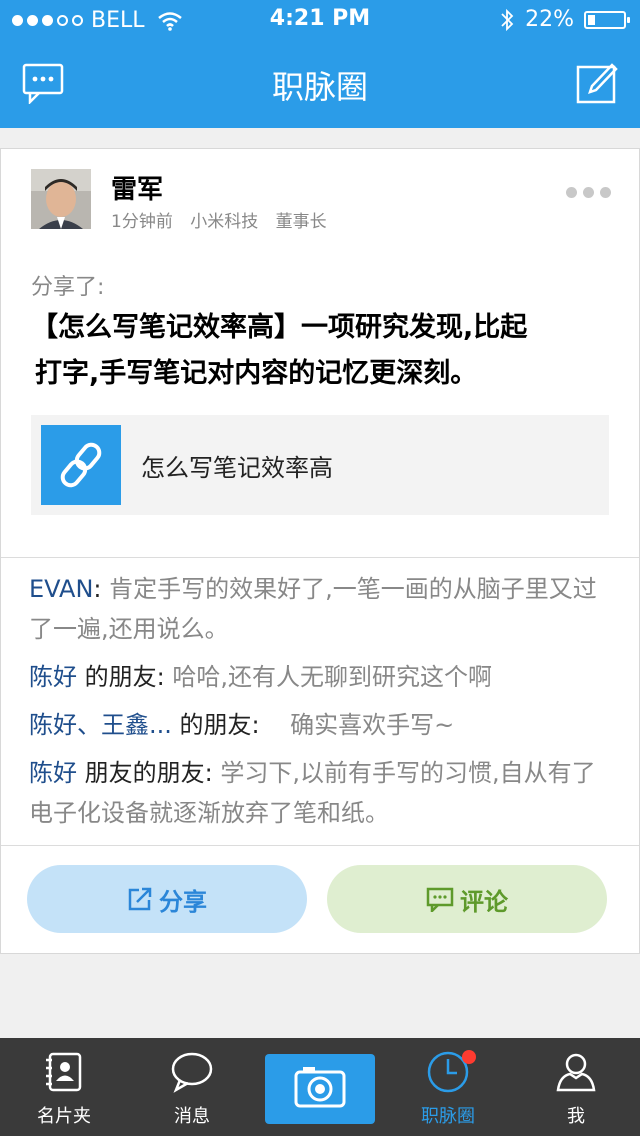  Describe the element at coordinates (141, 773) in the screenshot. I see `comment-relation: 朋友的朋友` at that location.